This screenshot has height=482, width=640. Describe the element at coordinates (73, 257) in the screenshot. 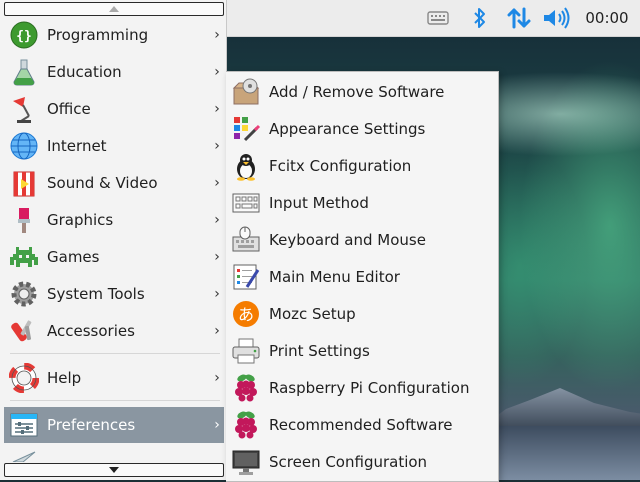

I see `menu-item-label: Games` at that location.